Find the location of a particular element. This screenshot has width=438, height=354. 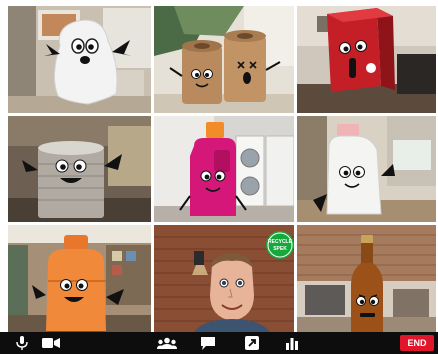

mute-button is located at coordinates (22, 343).